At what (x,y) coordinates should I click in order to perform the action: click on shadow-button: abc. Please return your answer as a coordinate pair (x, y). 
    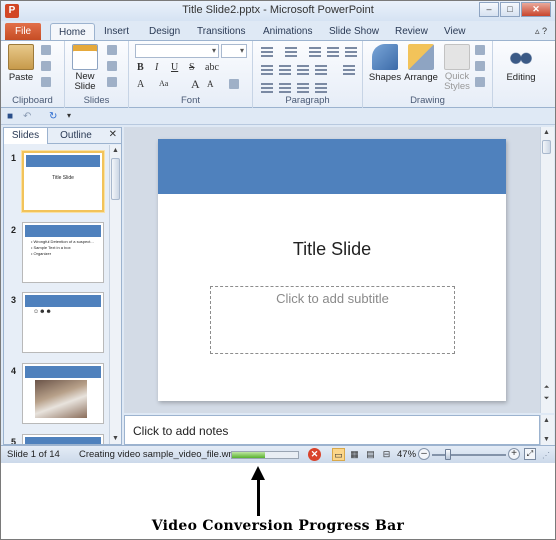
    Looking at the image, I should click on (212, 67).